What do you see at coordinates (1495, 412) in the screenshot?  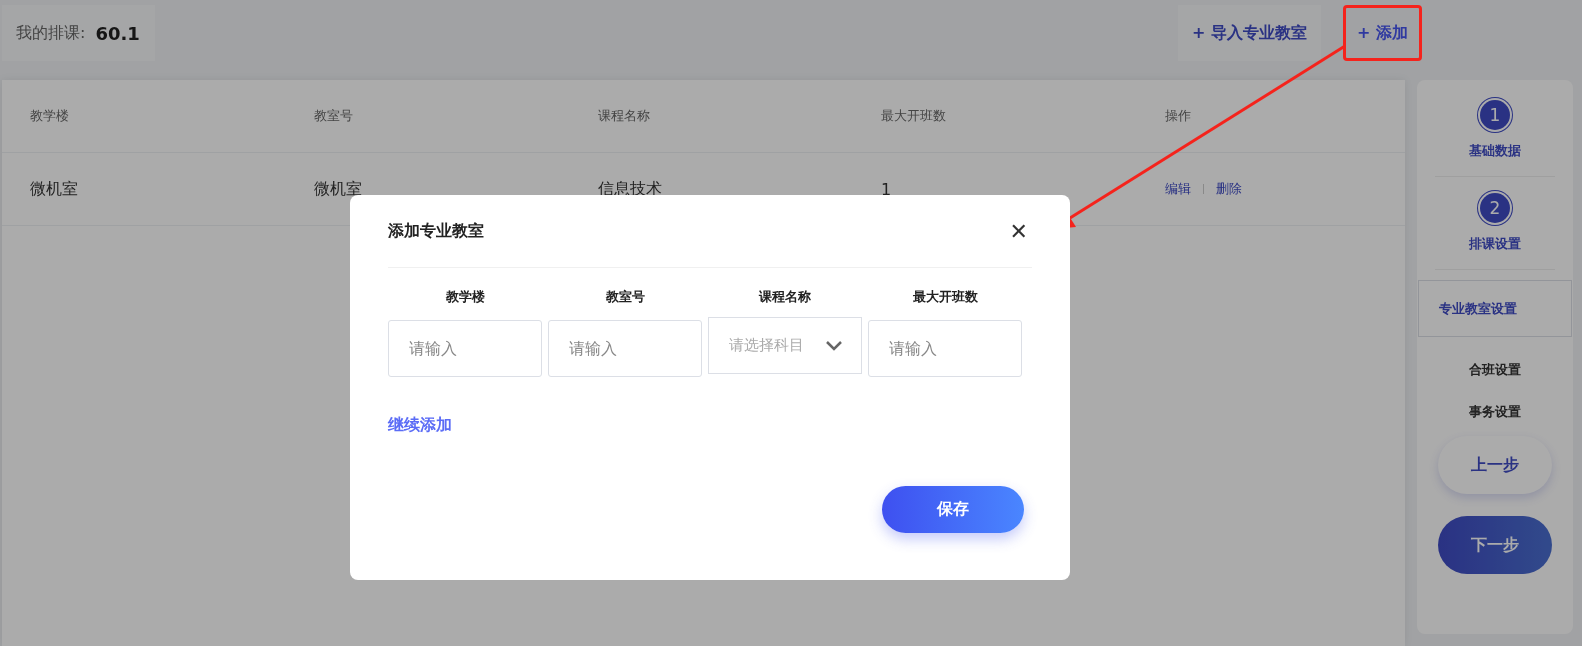 I see `sidebar-item: 事务设置` at bounding box center [1495, 412].